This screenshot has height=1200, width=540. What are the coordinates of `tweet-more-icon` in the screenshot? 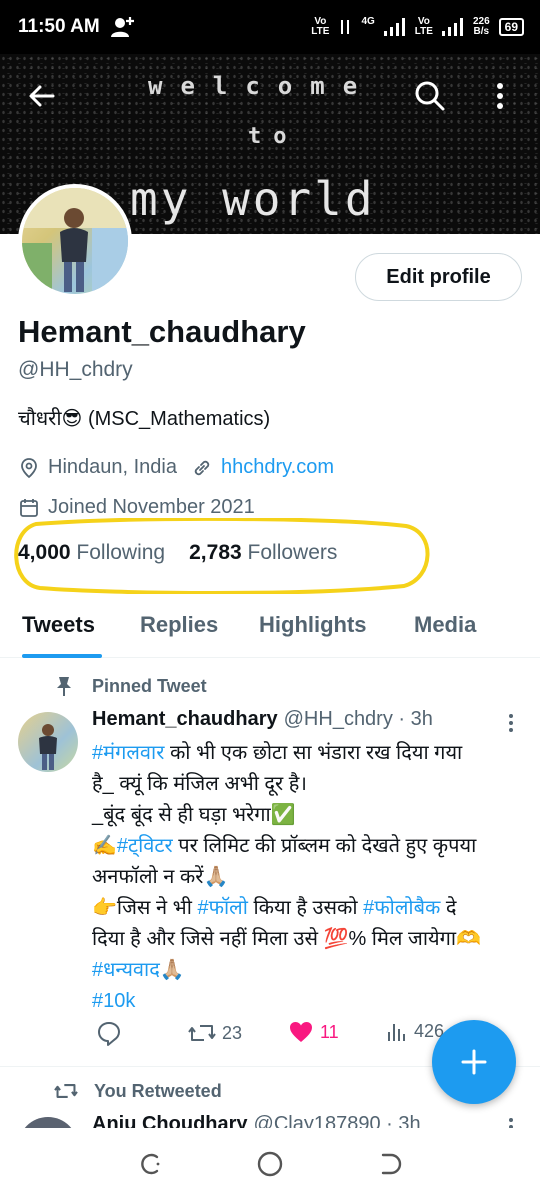 It's located at (511, 723).